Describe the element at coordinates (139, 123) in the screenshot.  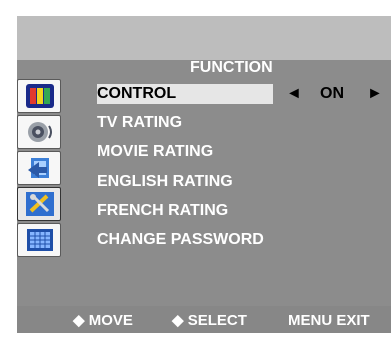
I see `menu-item-tv-rating: TV RATING` at that location.